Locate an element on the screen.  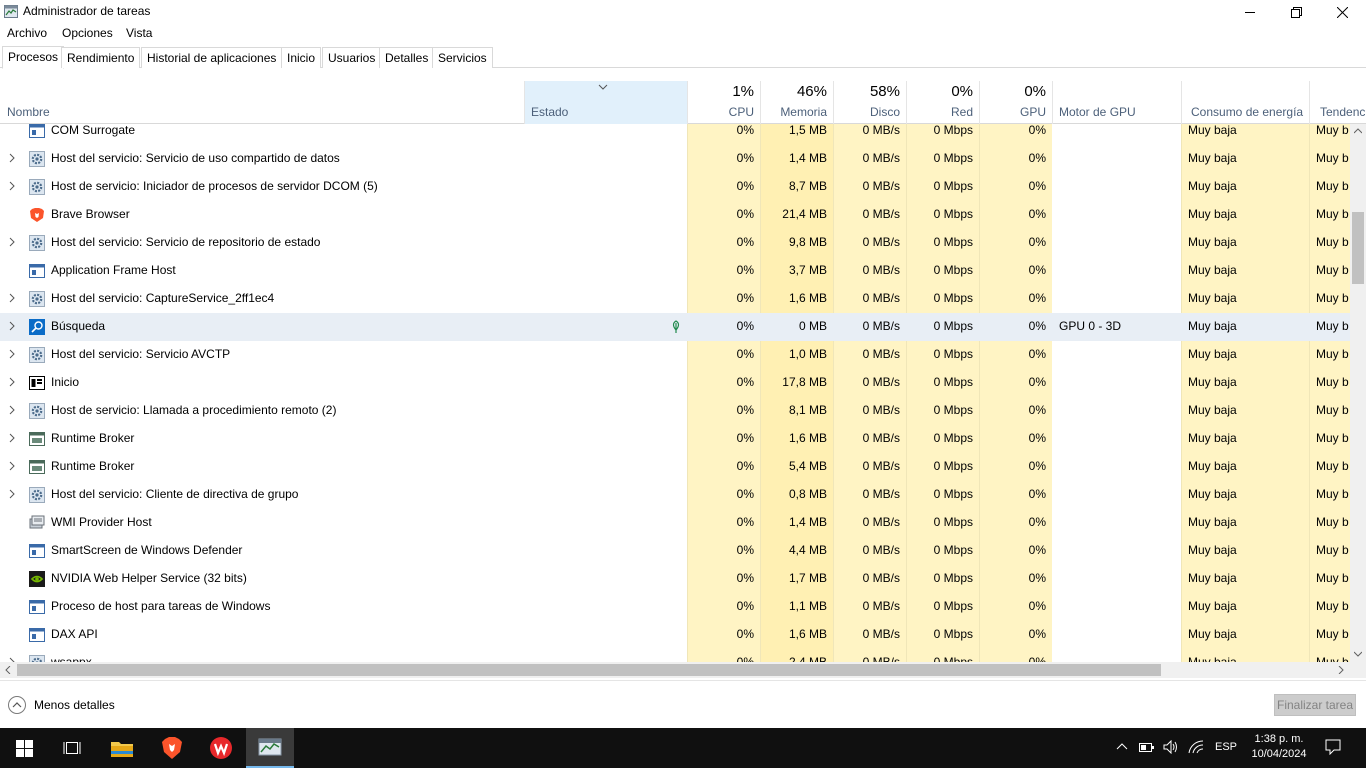
header-memoria: 46% Memoria is located at coordinates (796, 102).